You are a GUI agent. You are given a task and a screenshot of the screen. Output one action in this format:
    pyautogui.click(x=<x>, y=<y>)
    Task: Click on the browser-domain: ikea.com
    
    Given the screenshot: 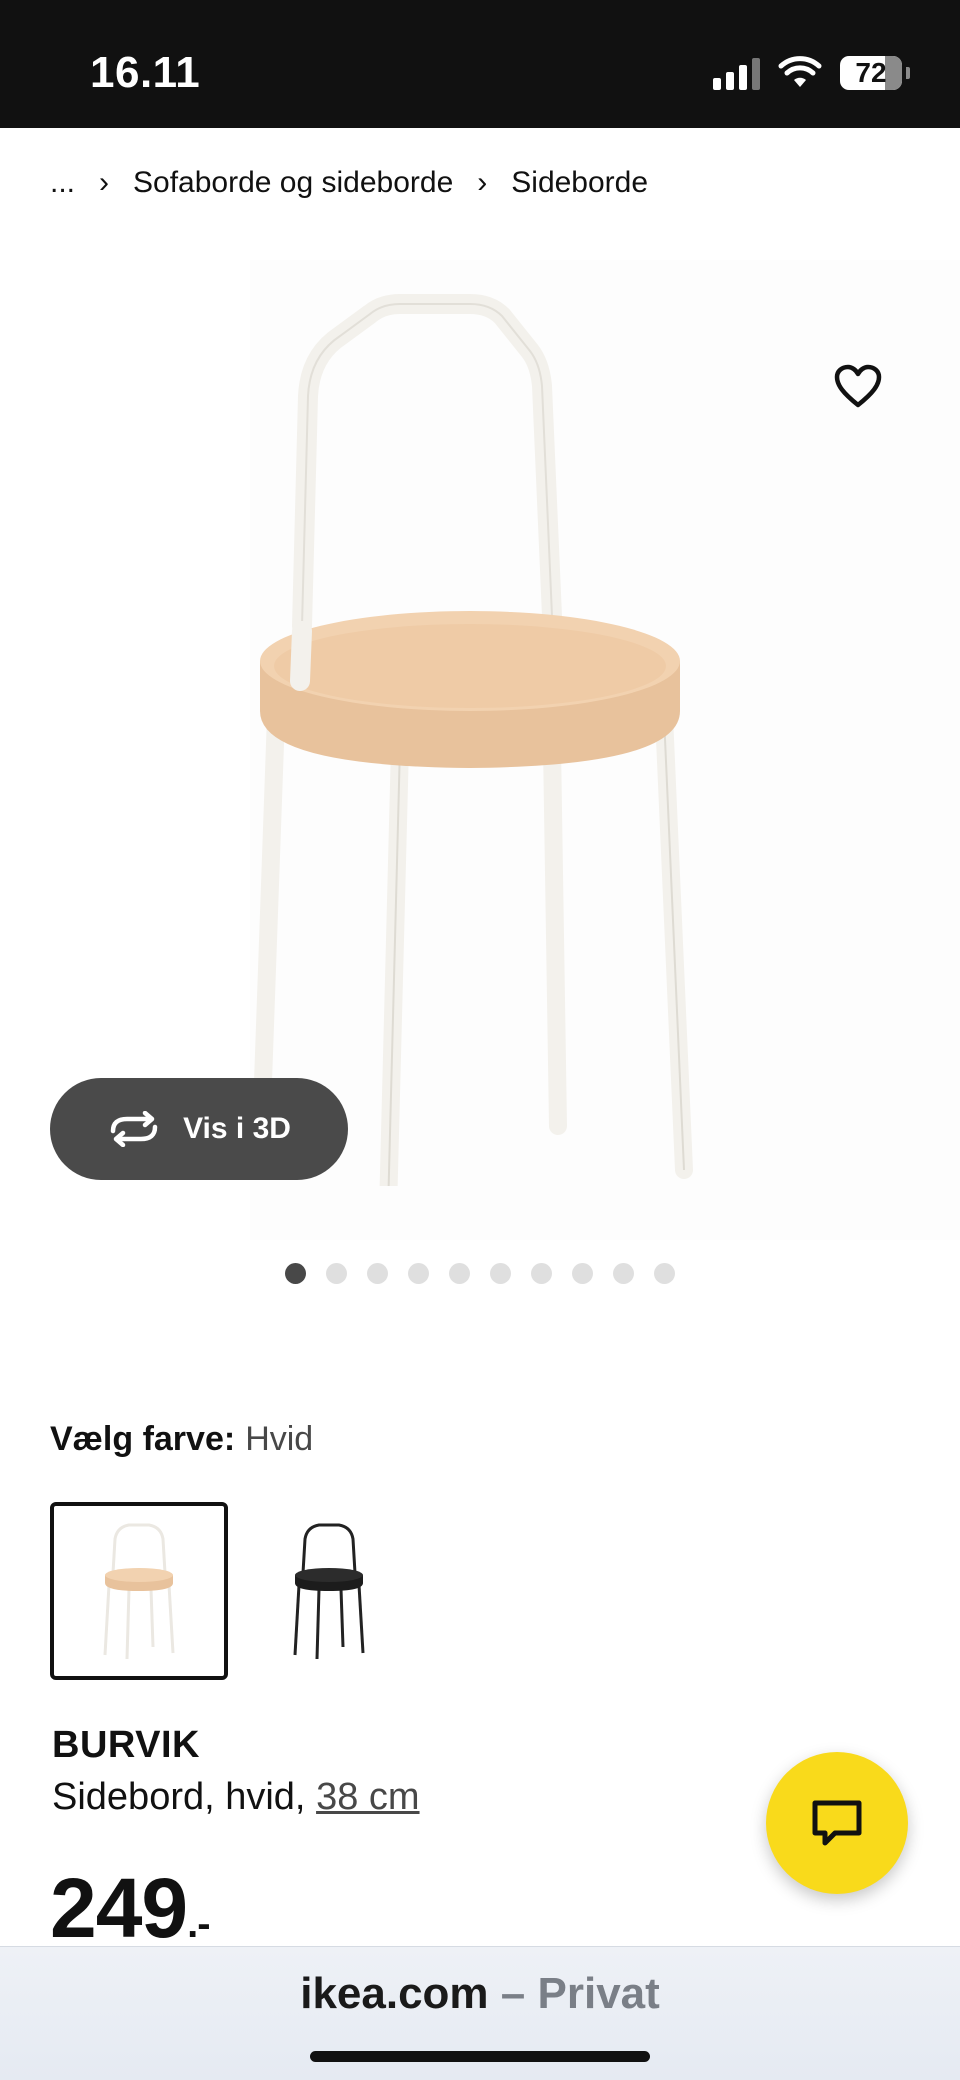 What is the action you would take?
    pyautogui.click(x=394, y=1993)
    